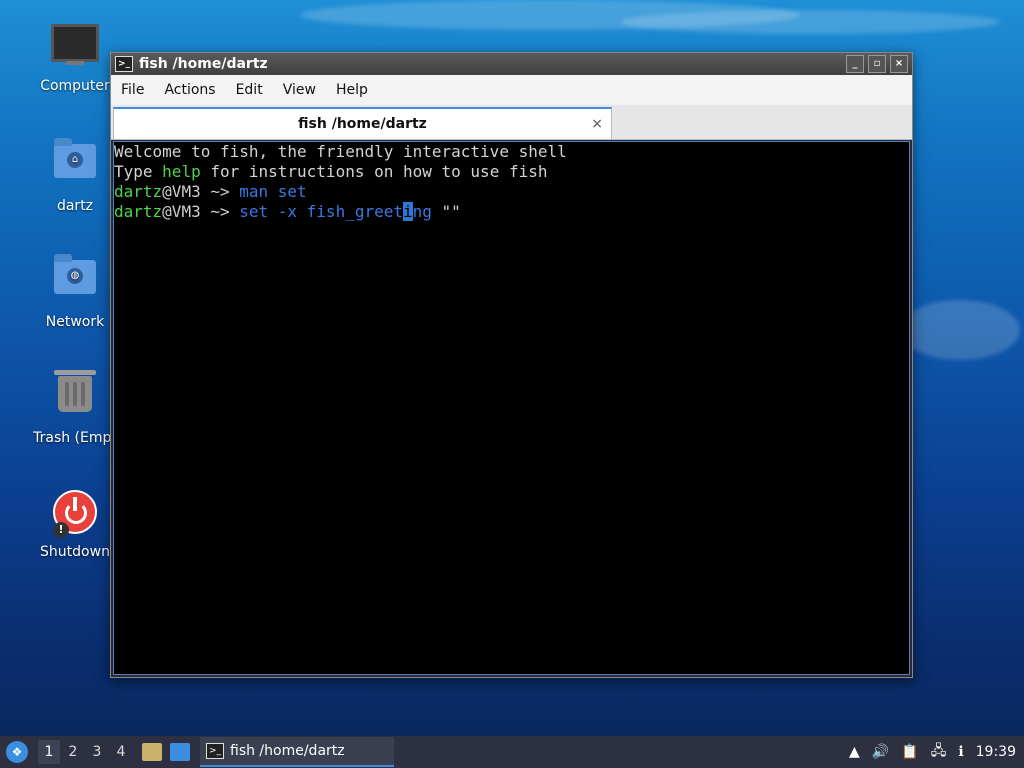  I want to click on tab-bar: fish /home/dartz ×, so click(511, 122).